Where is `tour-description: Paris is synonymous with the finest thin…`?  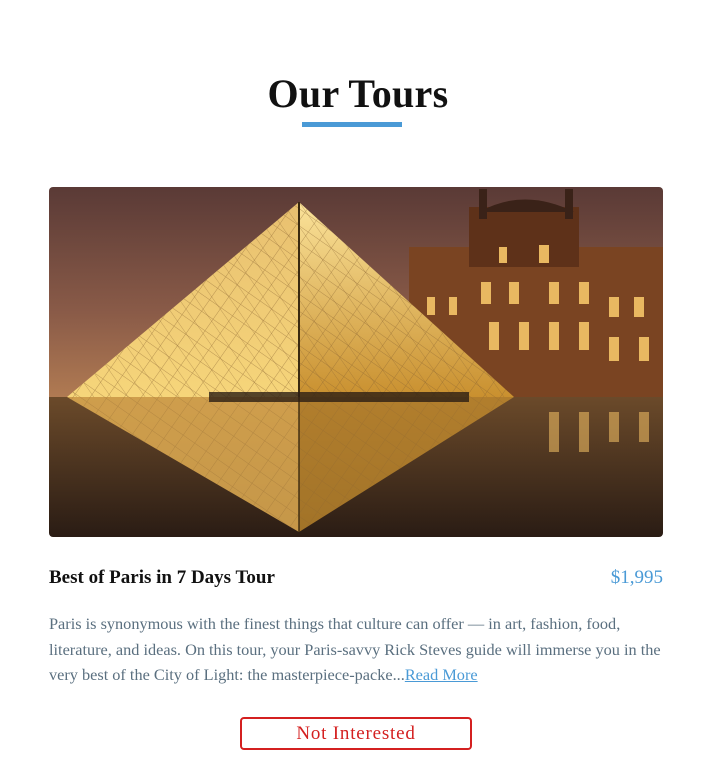
tour-description: Paris is synonymous with the finest thin… is located at coordinates (359, 649).